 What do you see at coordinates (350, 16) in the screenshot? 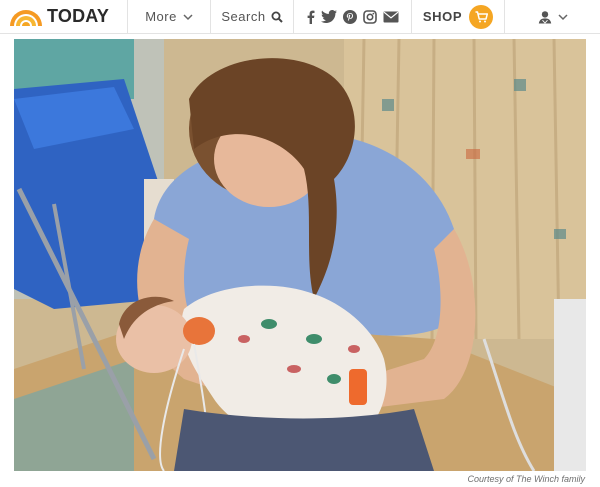
I see `pinterest-icon` at bounding box center [350, 16].